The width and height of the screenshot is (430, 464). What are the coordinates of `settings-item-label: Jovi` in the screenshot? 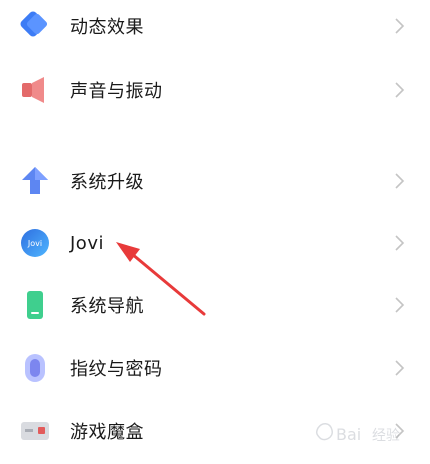 It's located at (87, 243).